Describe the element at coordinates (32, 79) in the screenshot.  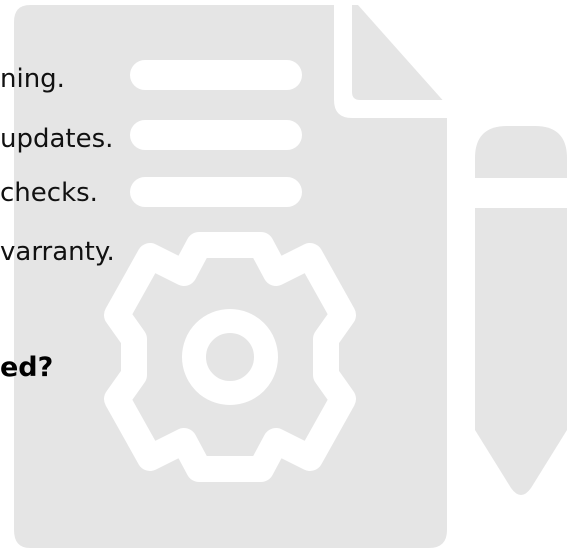
I see `list-item: ning.` at that location.